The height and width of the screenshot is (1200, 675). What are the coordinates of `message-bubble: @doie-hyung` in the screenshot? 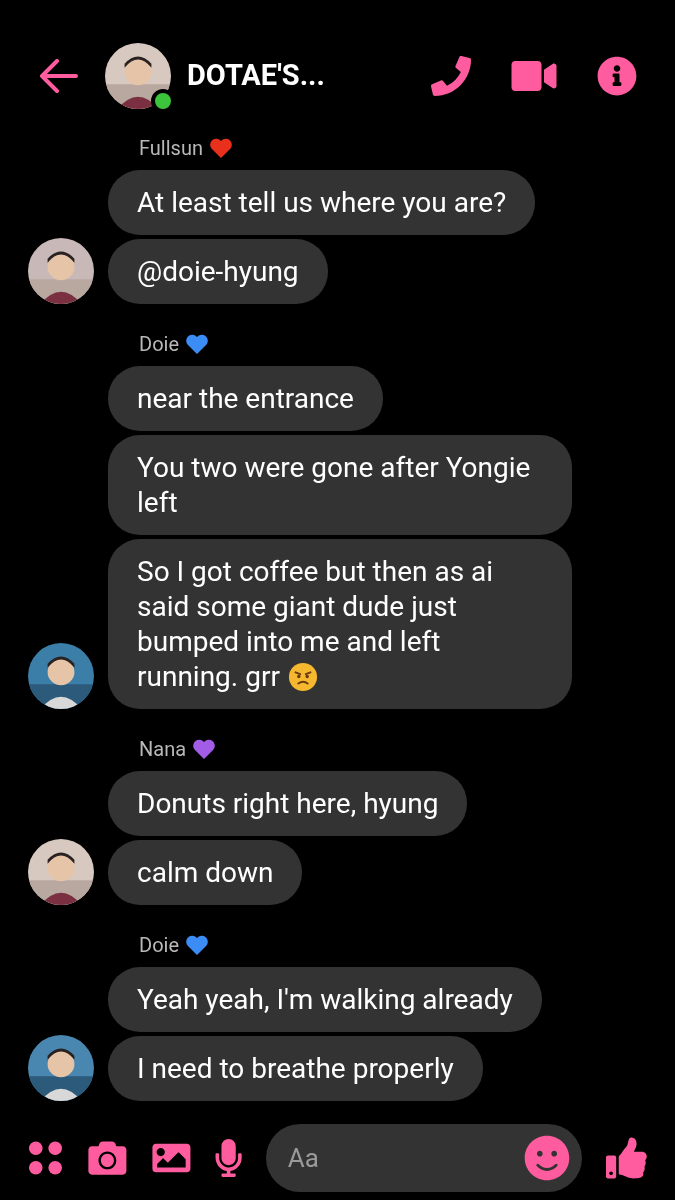 It's located at (218, 271).